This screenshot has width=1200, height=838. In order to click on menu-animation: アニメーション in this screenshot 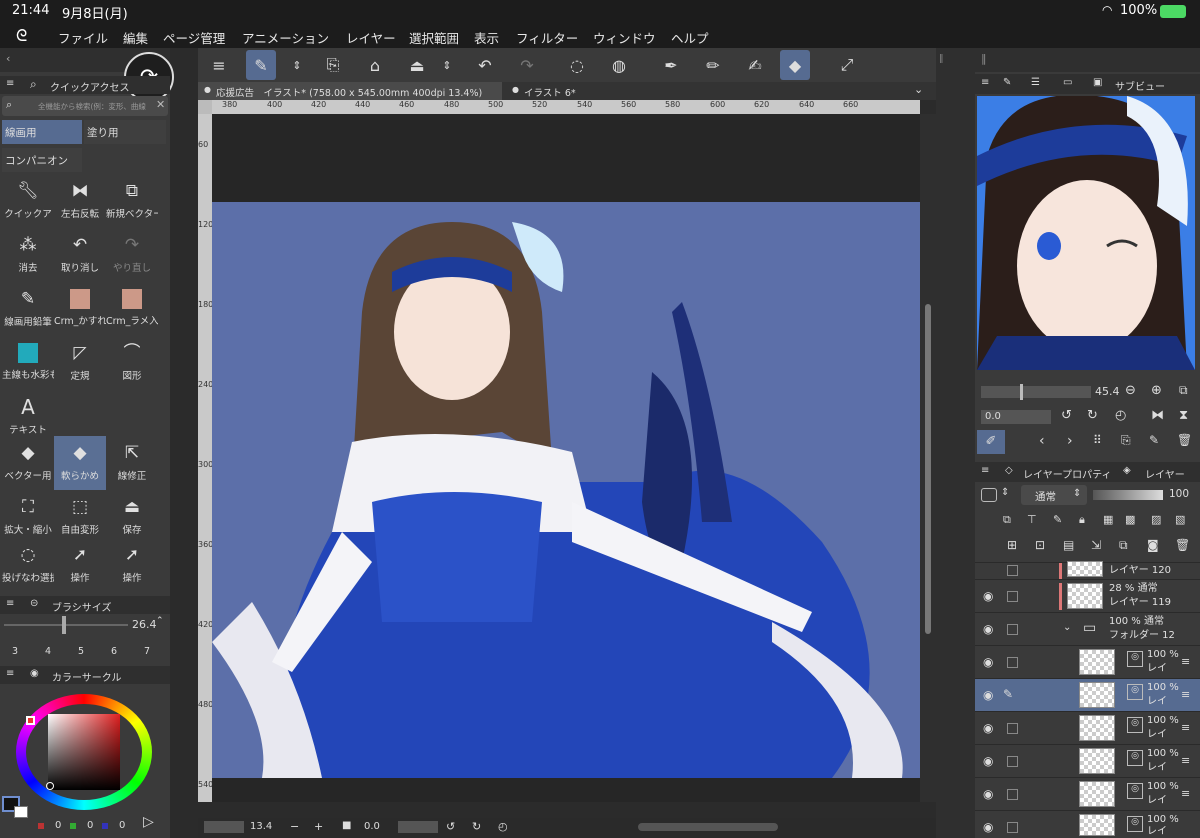, I will do `click(285, 37)`.